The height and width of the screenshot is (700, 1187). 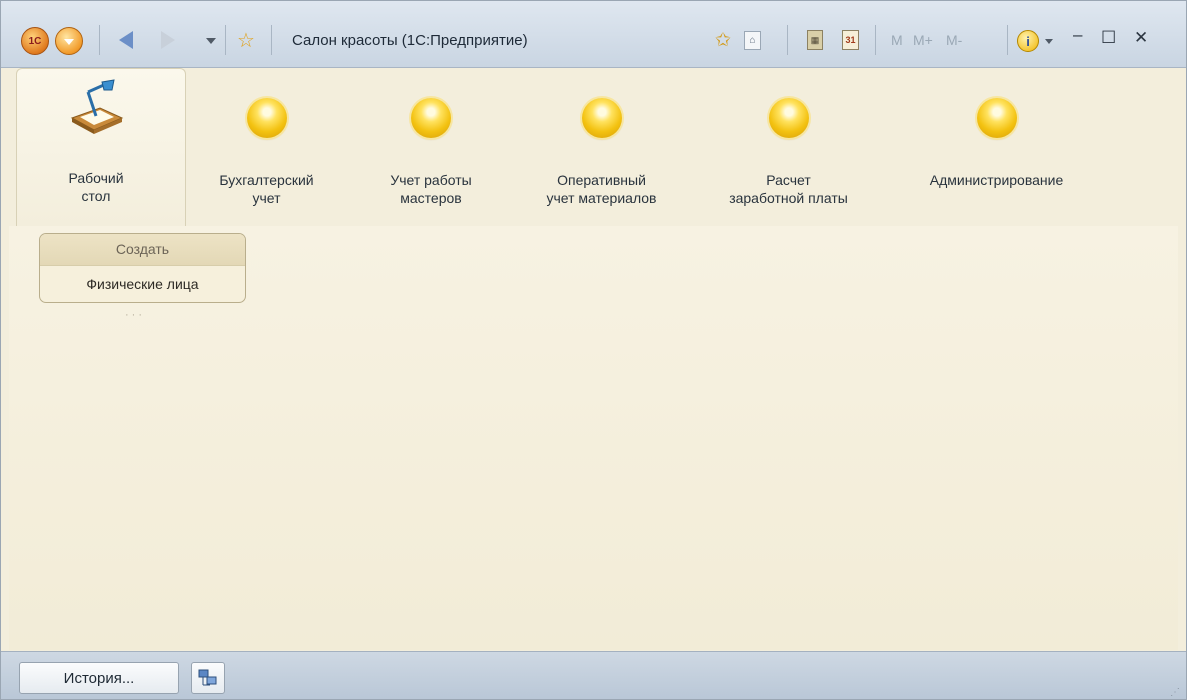 What do you see at coordinates (996, 180) in the screenshot?
I see `section-label: Администрирование` at bounding box center [996, 180].